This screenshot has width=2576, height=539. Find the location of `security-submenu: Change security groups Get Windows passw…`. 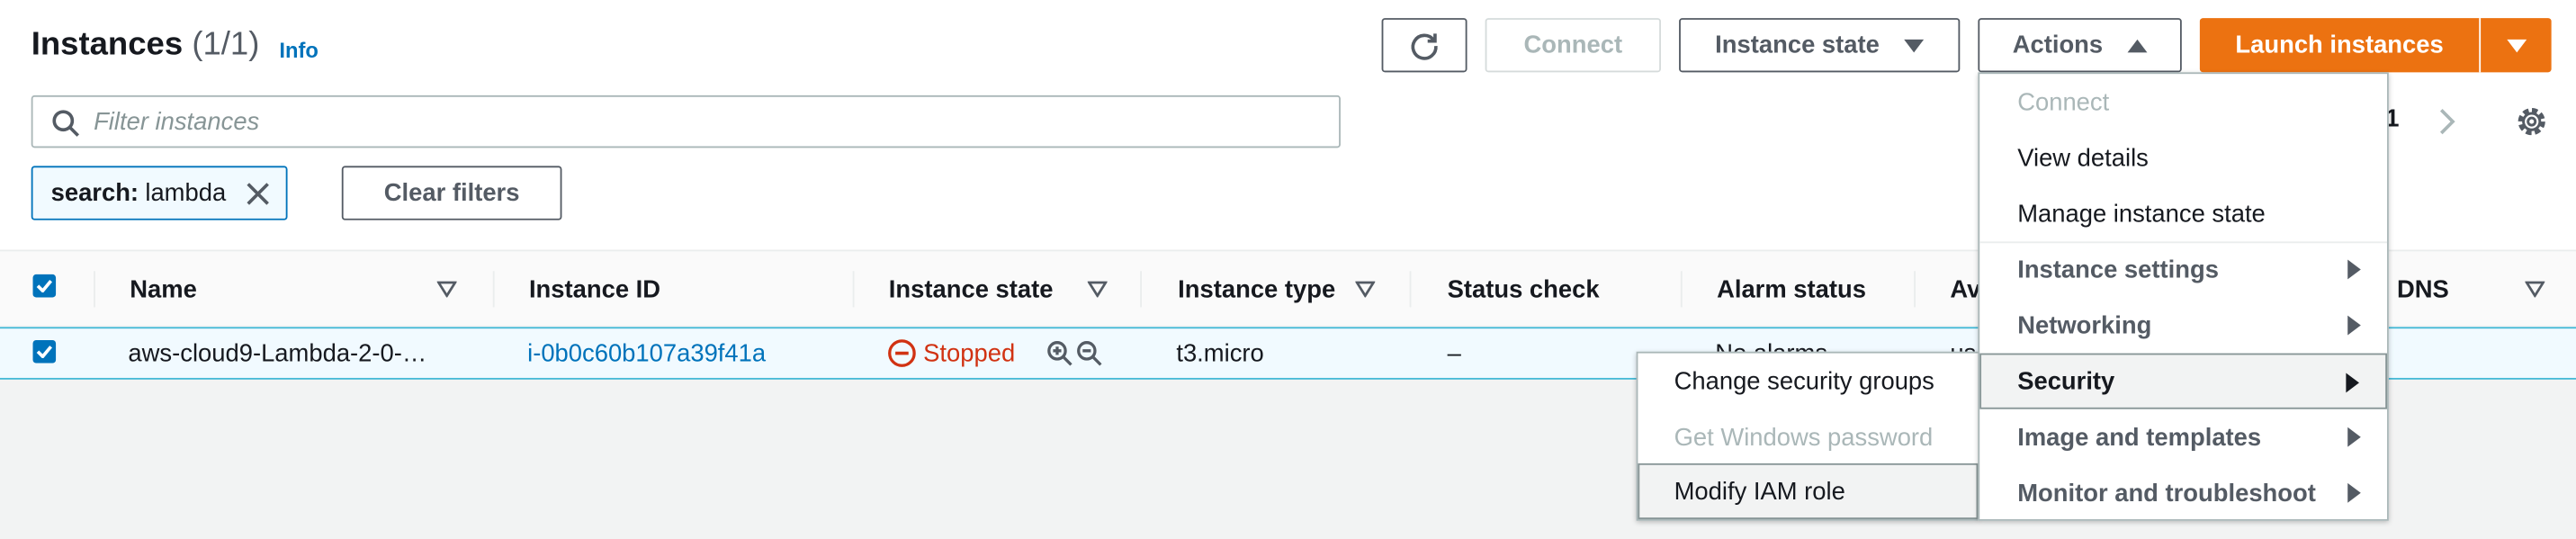

security-submenu: Change security groups Get Windows passw… is located at coordinates (1808, 436).